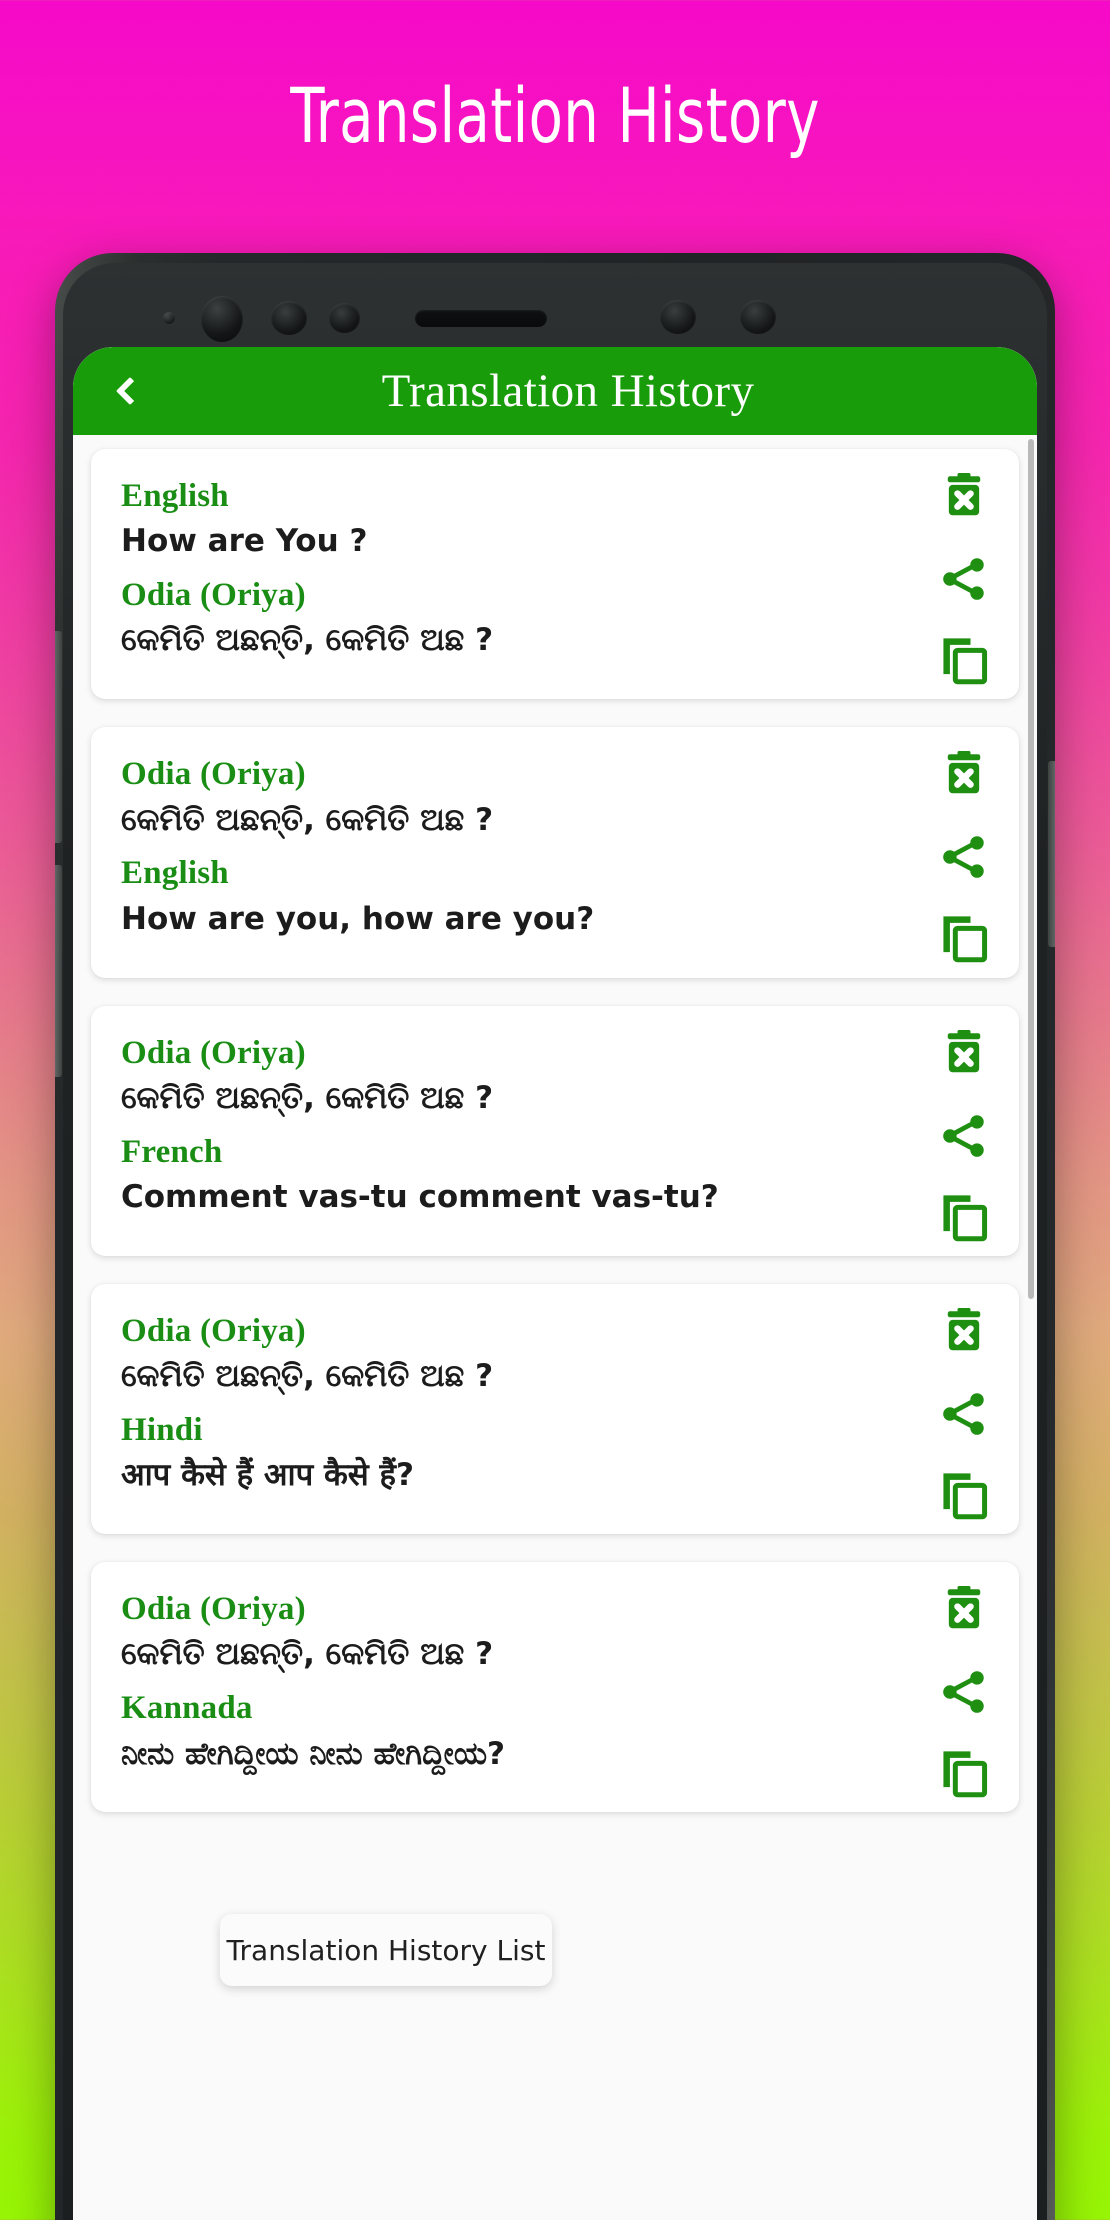 Image resolution: width=1110 pixels, height=2220 pixels. Describe the element at coordinates (481, 318) in the screenshot. I see `earpiece-speaker-icon` at that location.